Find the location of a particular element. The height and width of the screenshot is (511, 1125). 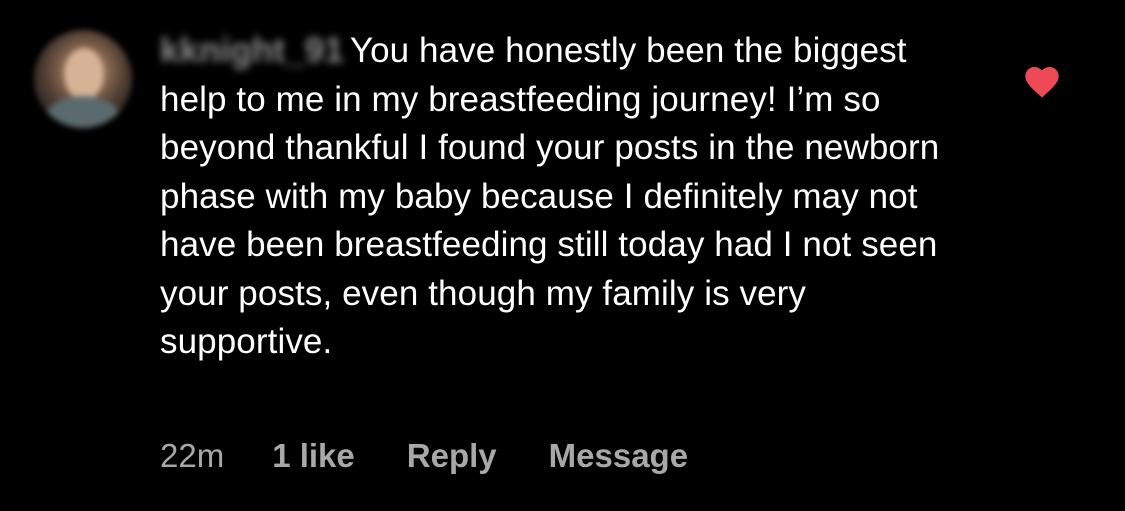

avatar-face is located at coordinates (84, 74).